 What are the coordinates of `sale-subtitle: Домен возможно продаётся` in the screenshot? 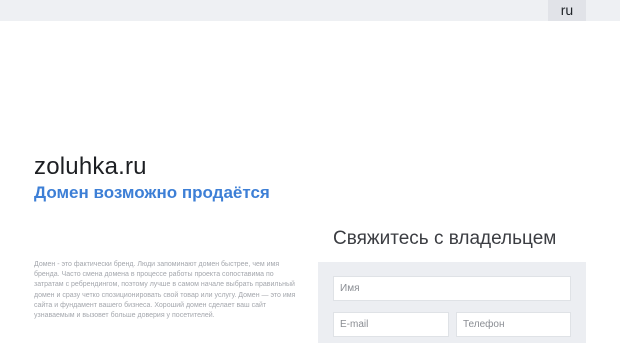 It's located at (152, 192).